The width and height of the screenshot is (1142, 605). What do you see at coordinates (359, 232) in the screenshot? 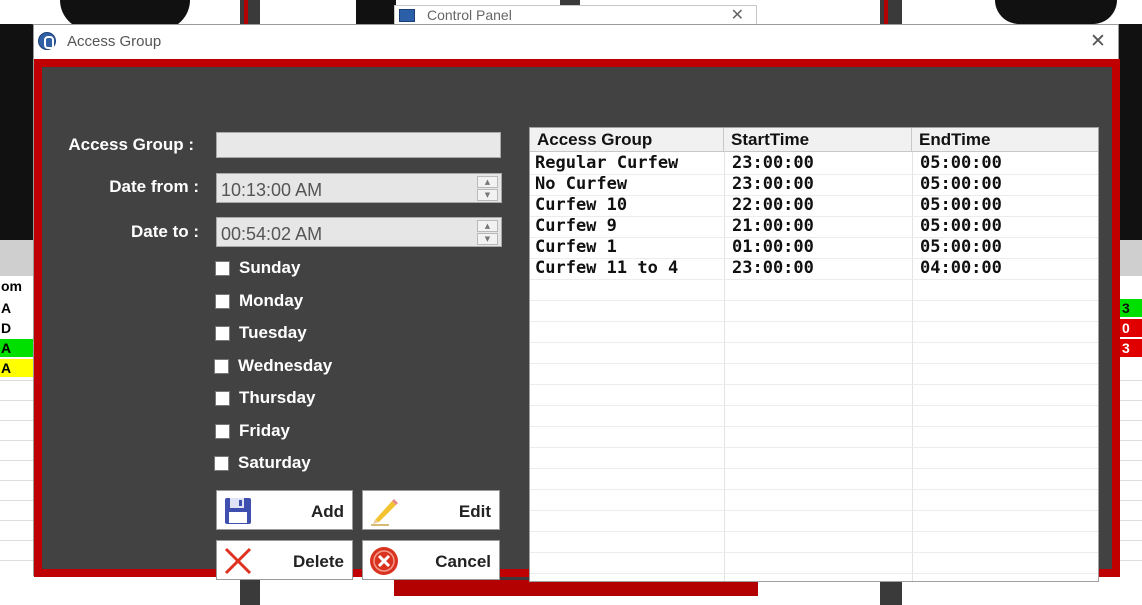
I see `date-to-picker: 00:54:02 AM ▲ ▼` at bounding box center [359, 232].